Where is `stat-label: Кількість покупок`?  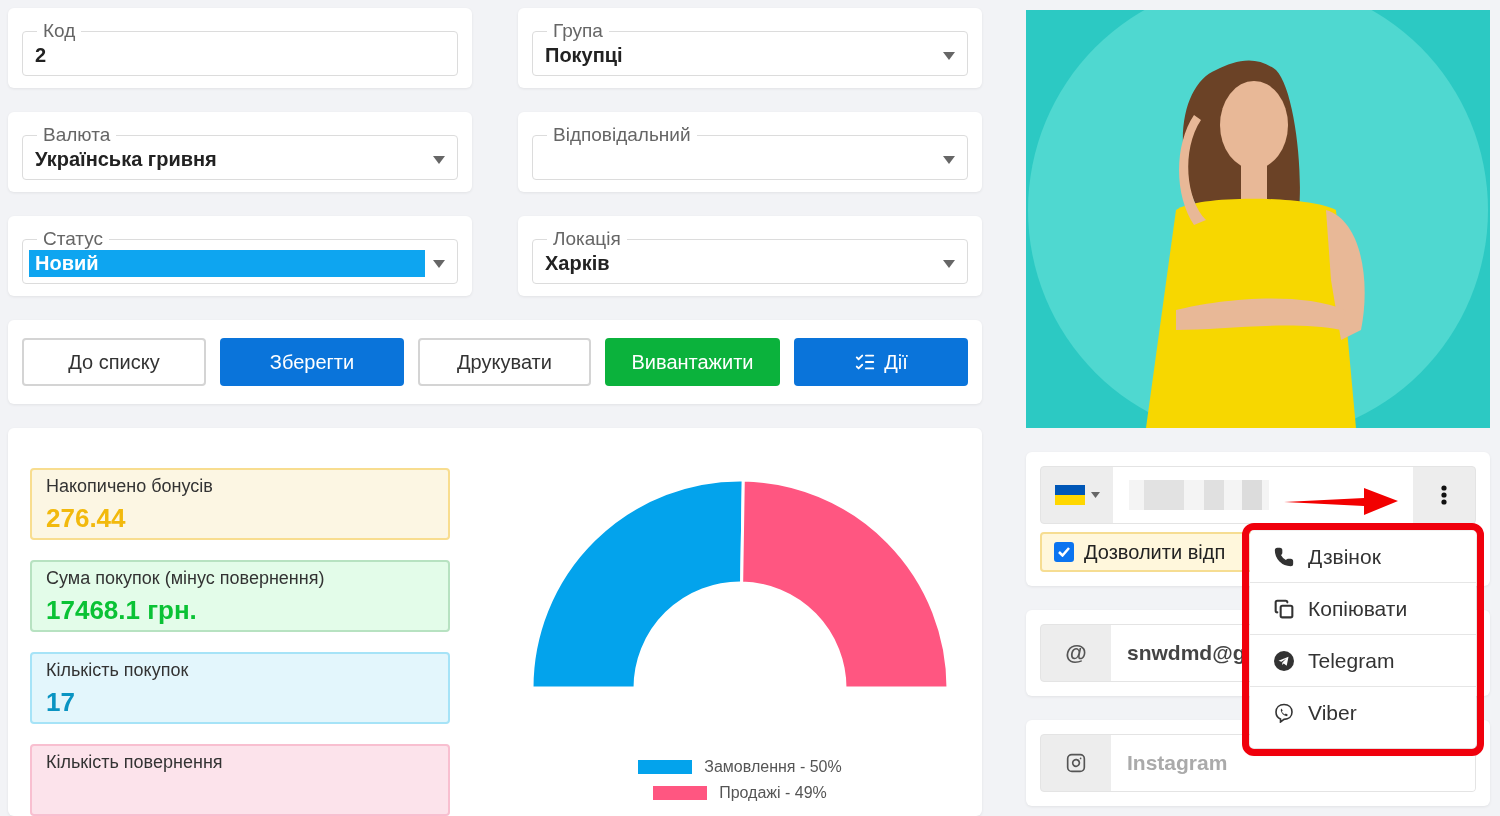 stat-label: Кількість покупок is located at coordinates (118, 670).